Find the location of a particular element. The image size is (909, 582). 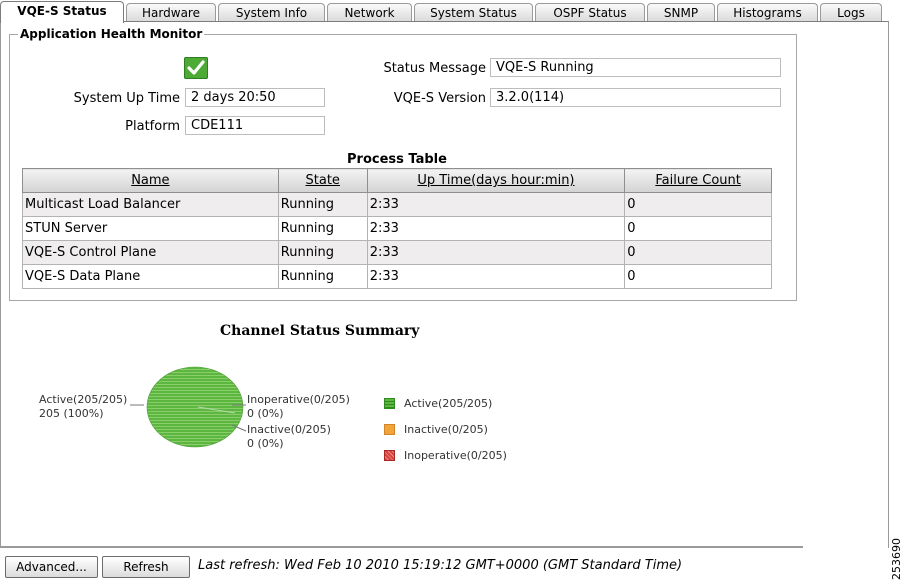

cell-name: Multicast Load Balancer is located at coordinates (150, 204).